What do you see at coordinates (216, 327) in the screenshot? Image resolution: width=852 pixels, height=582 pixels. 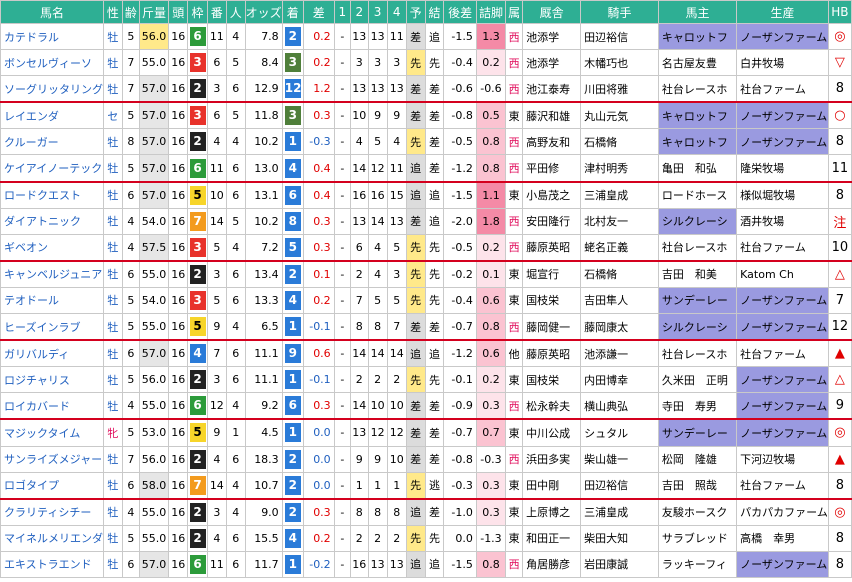 I see `cell-ban: 9` at bounding box center [216, 327].